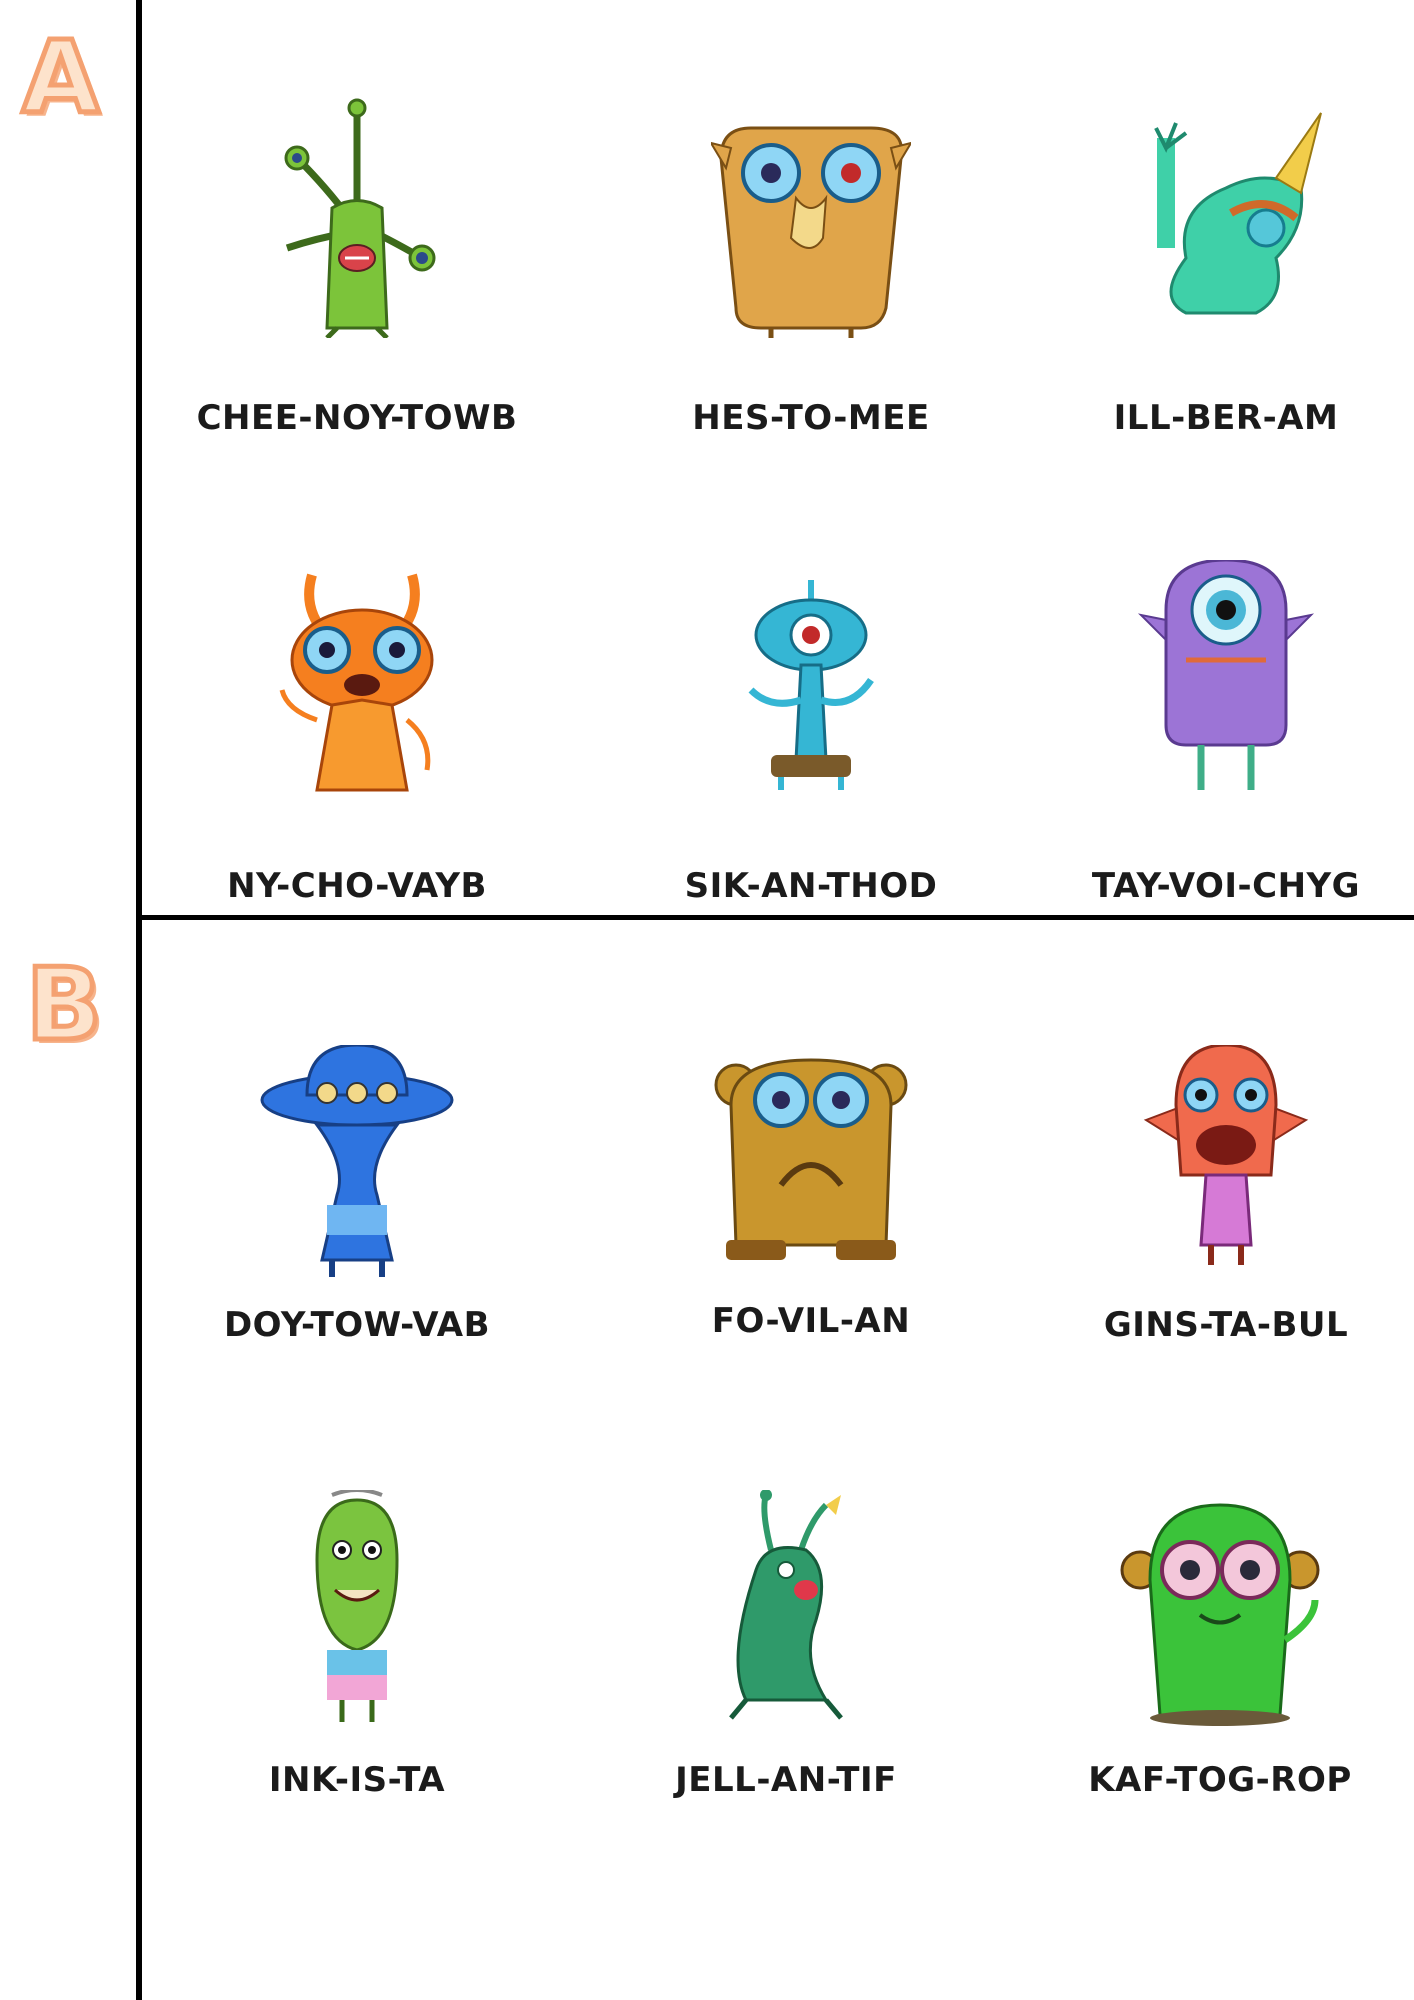  I want to click on creature-name: DOY-TOW-VAB, so click(357, 1325).